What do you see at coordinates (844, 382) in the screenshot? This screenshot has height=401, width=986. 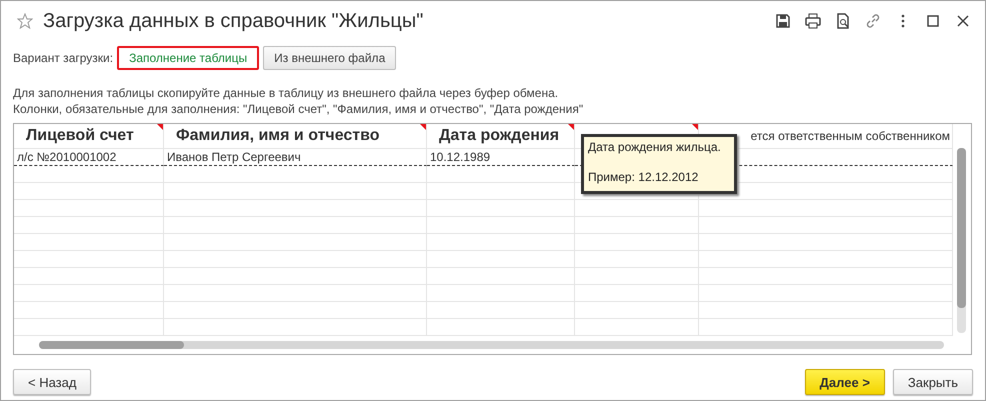 I see `next-button: Далее >` at bounding box center [844, 382].